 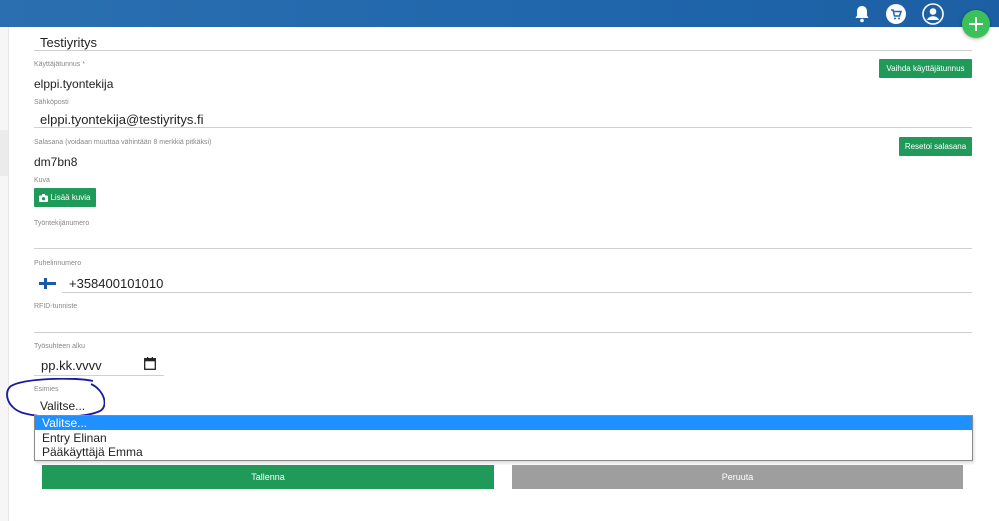 What do you see at coordinates (70, 197) in the screenshot?
I see `add-images-label: Lisää kuvia` at bounding box center [70, 197].